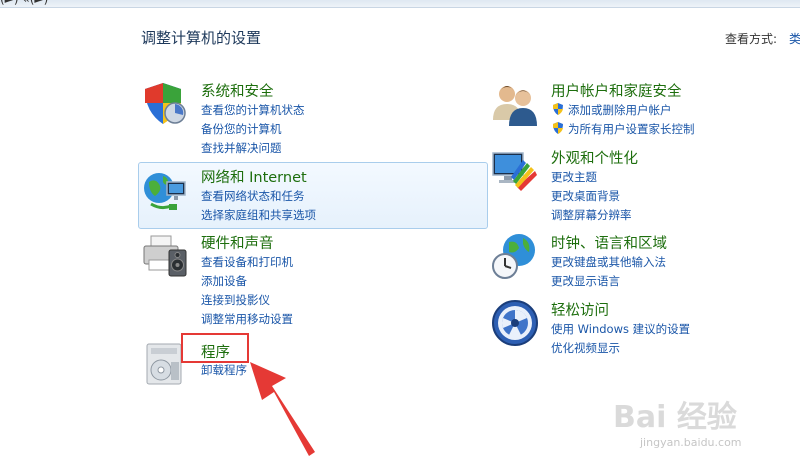  Describe the element at coordinates (253, 129) in the screenshot. I see `link-backup-computer: 备份您的计算机` at that location.